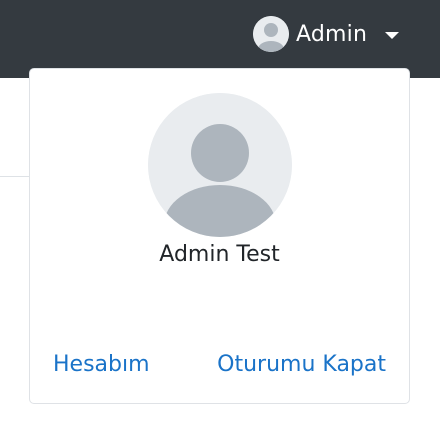 This screenshot has width=440, height=436. What do you see at coordinates (332, 34) in the screenshot?
I see `user-name-label: Admin` at bounding box center [332, 34].